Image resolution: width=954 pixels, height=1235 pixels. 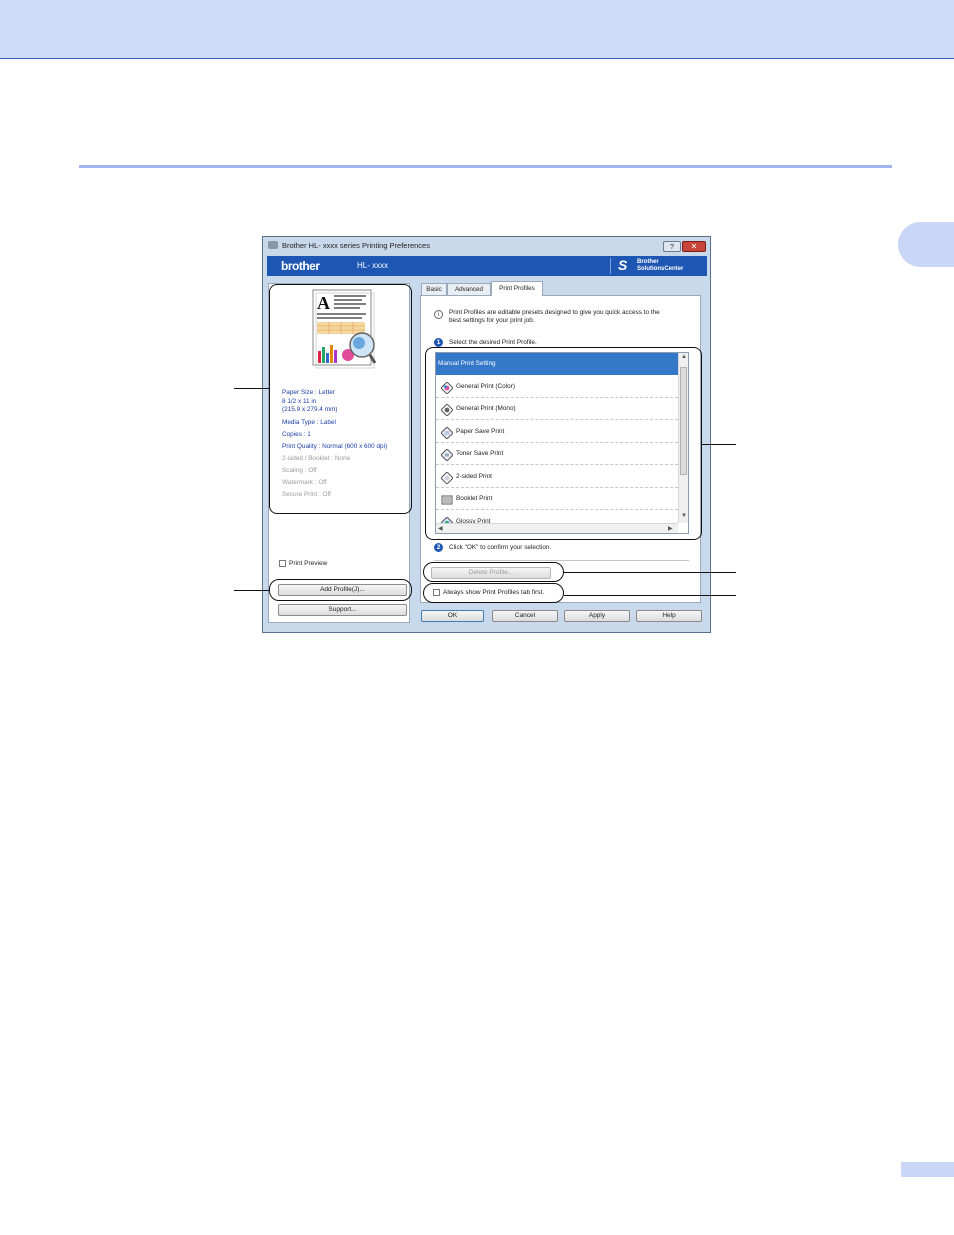 I want to click on leader-line-settings, so click(x=251, y=389).